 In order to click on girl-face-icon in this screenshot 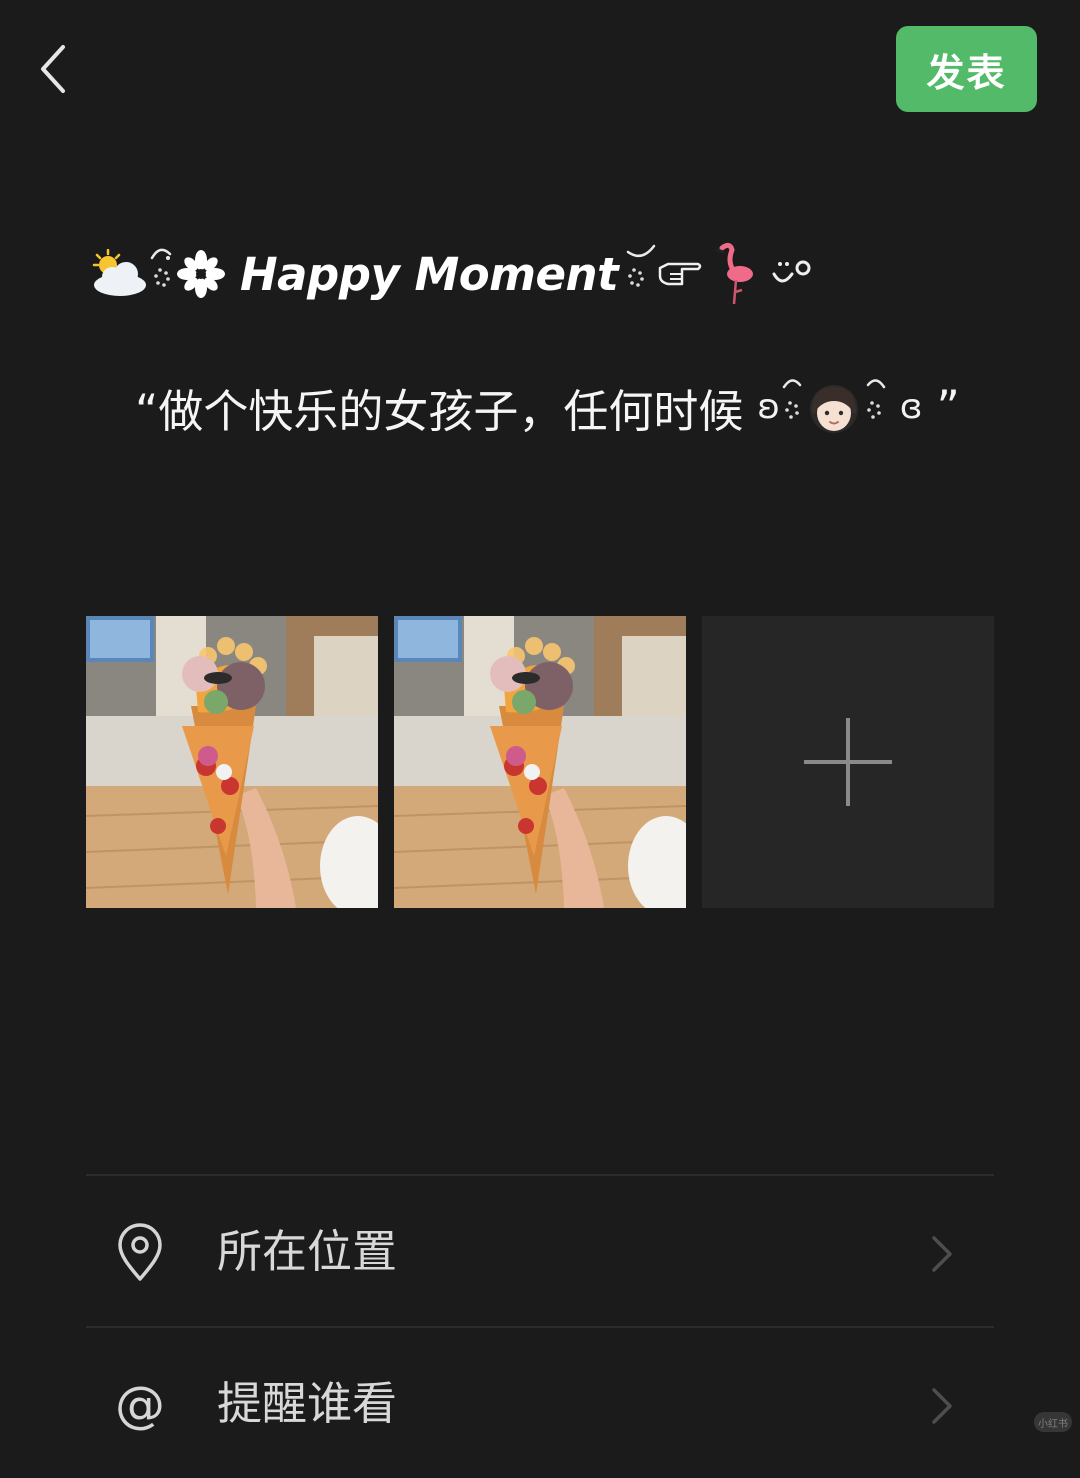, I will do `click(834, 407)`.